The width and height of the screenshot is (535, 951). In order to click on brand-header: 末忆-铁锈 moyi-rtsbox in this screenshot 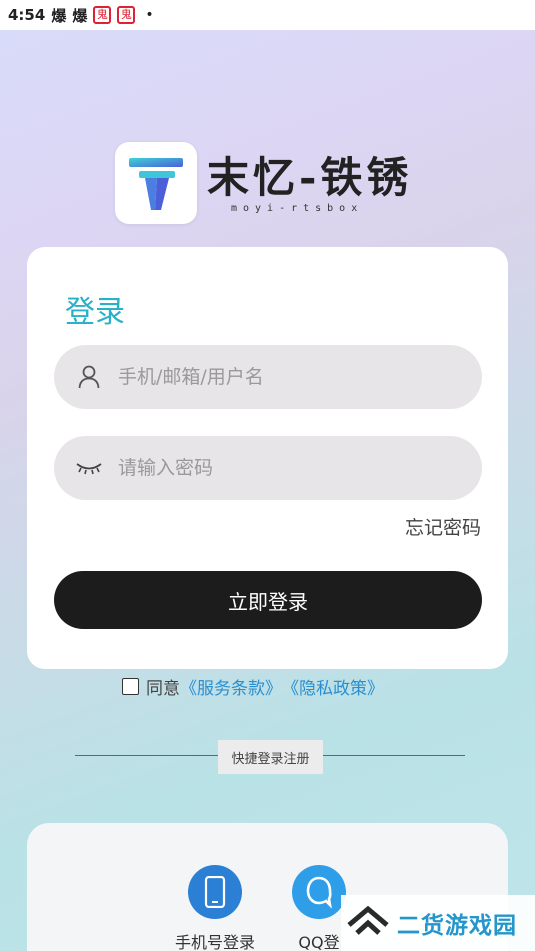, I will do `click(263, 183)`.